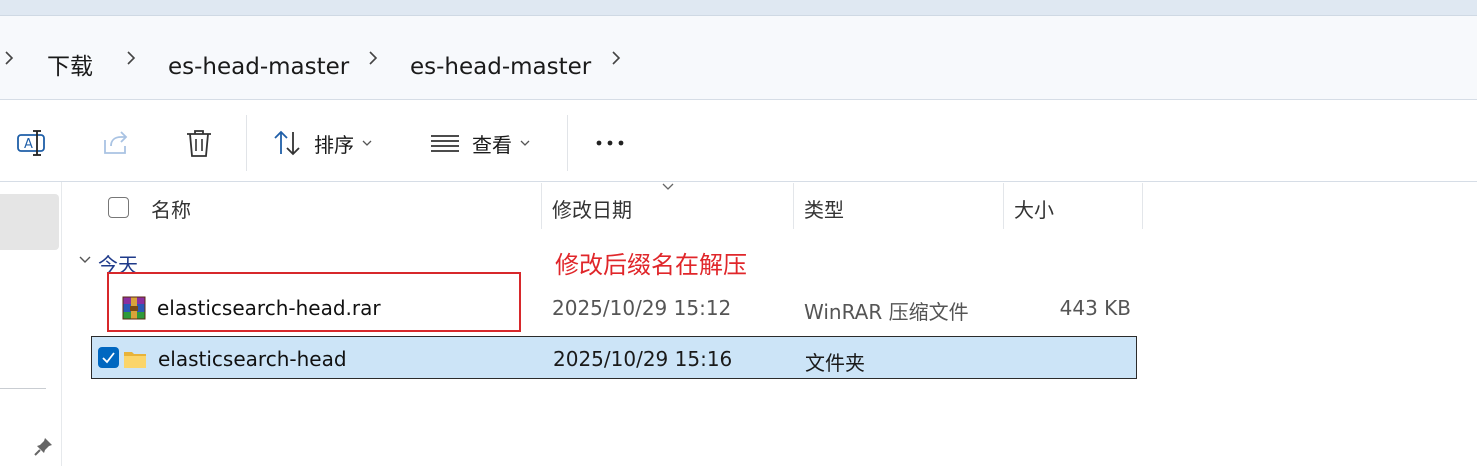 This screenshot has width=1477, height=466. What do you see at coordinates (258, 67) in the screenshot?
I see `breadcrumb-item-es-head-master: es-head-master` at bounding box center [258, 67].